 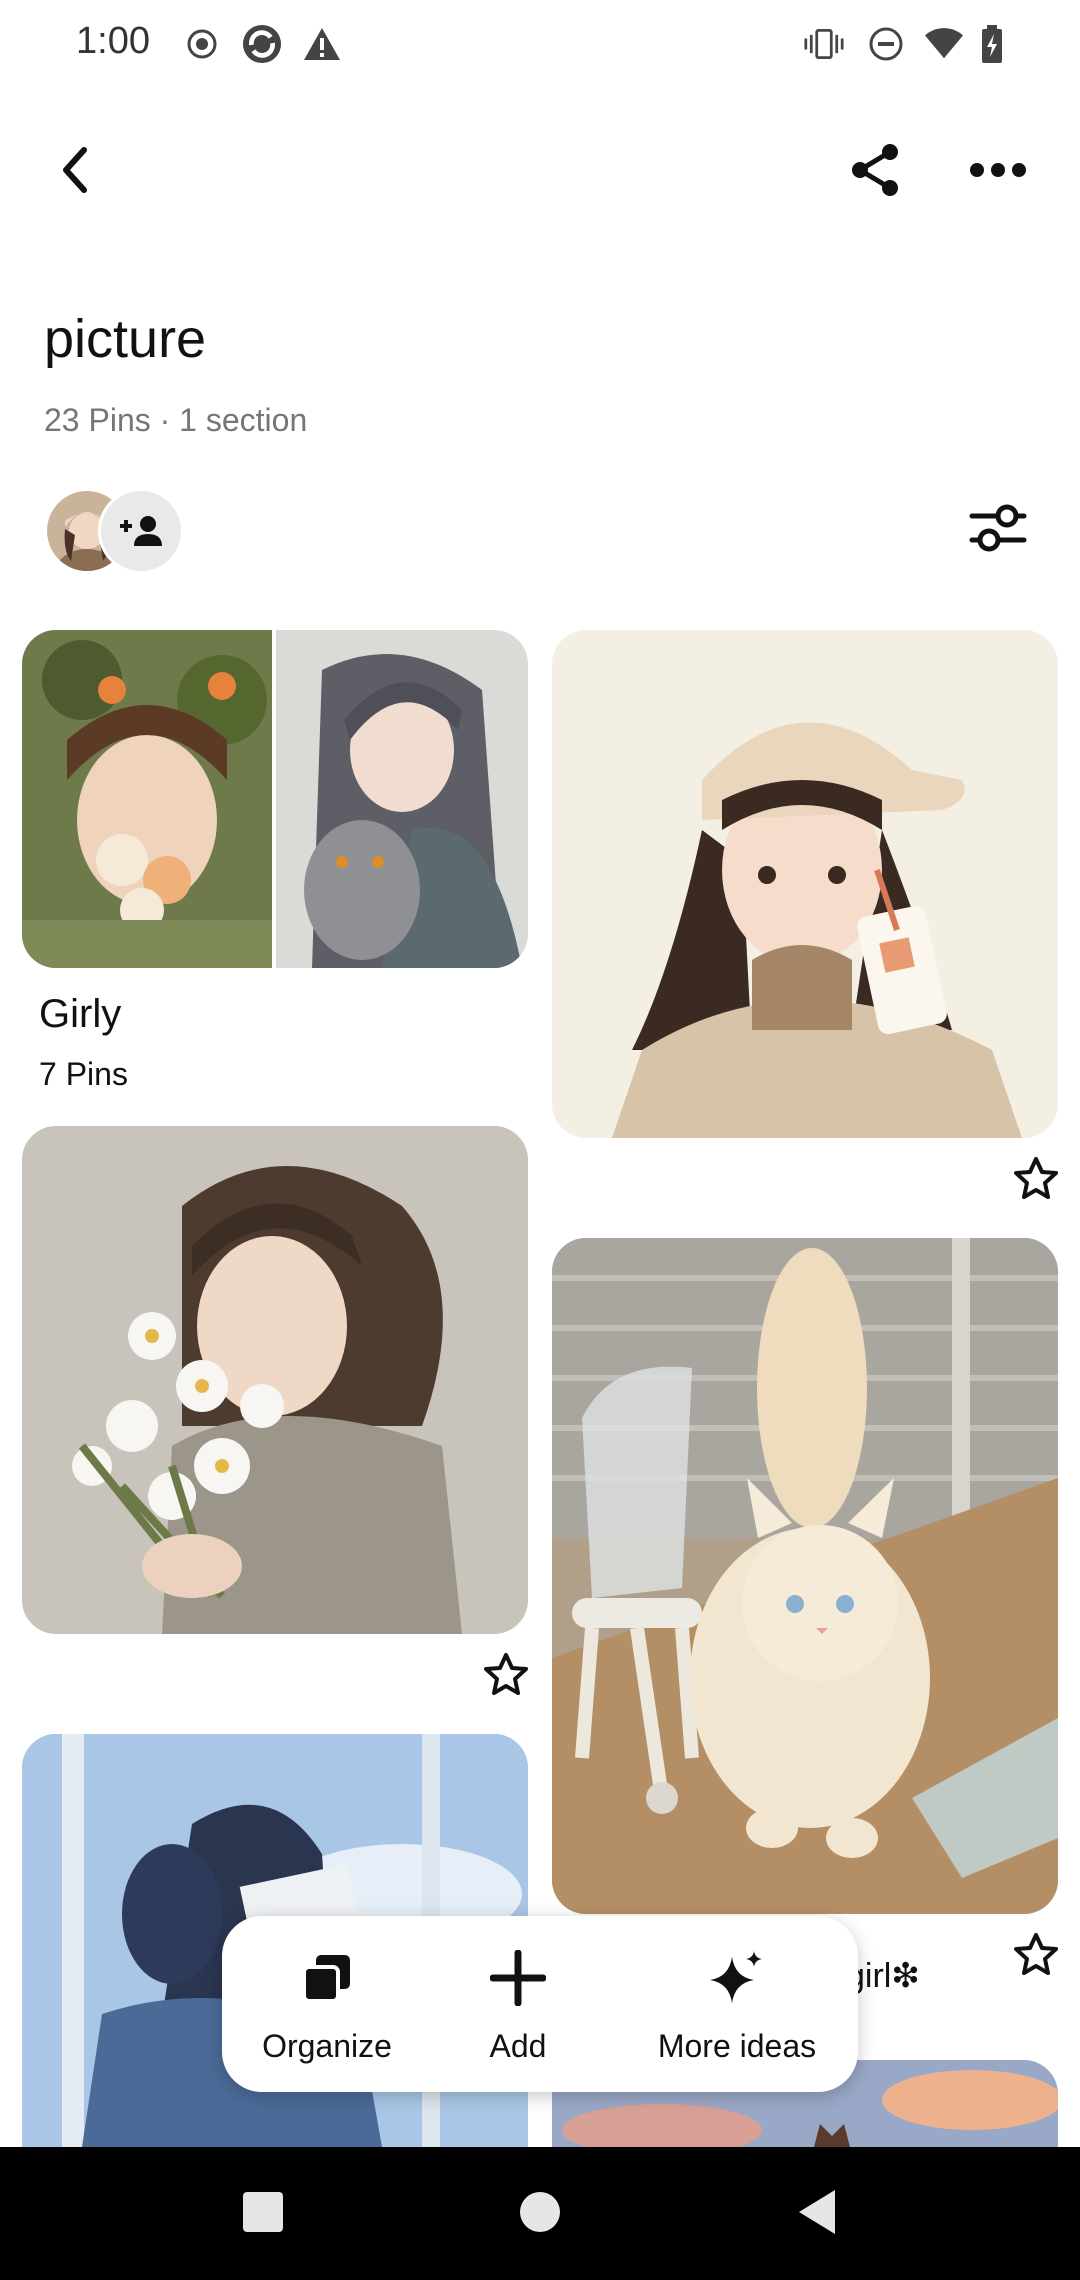 I want to click on do-not-disturb-icon, so click(x=886, y=44).